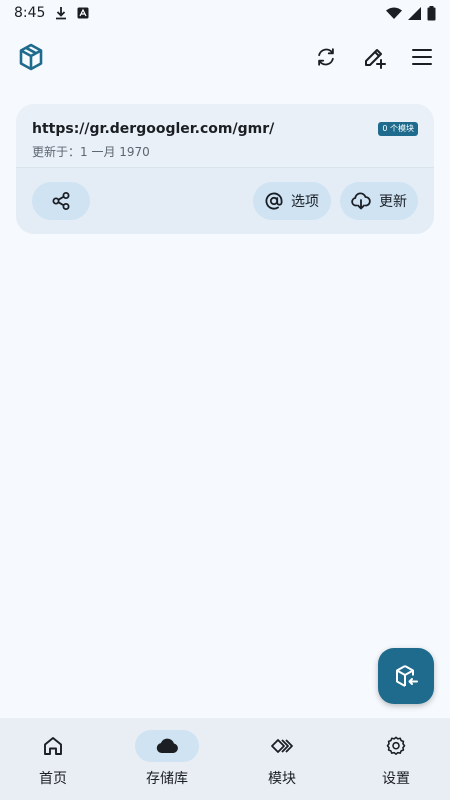 The height and width of the screenshot is (800, 450). Describe the element at coordinates (153, 129) in the screenshot. I see `repo-url: https://gr.dergoogler.com/gmr/` at that location.